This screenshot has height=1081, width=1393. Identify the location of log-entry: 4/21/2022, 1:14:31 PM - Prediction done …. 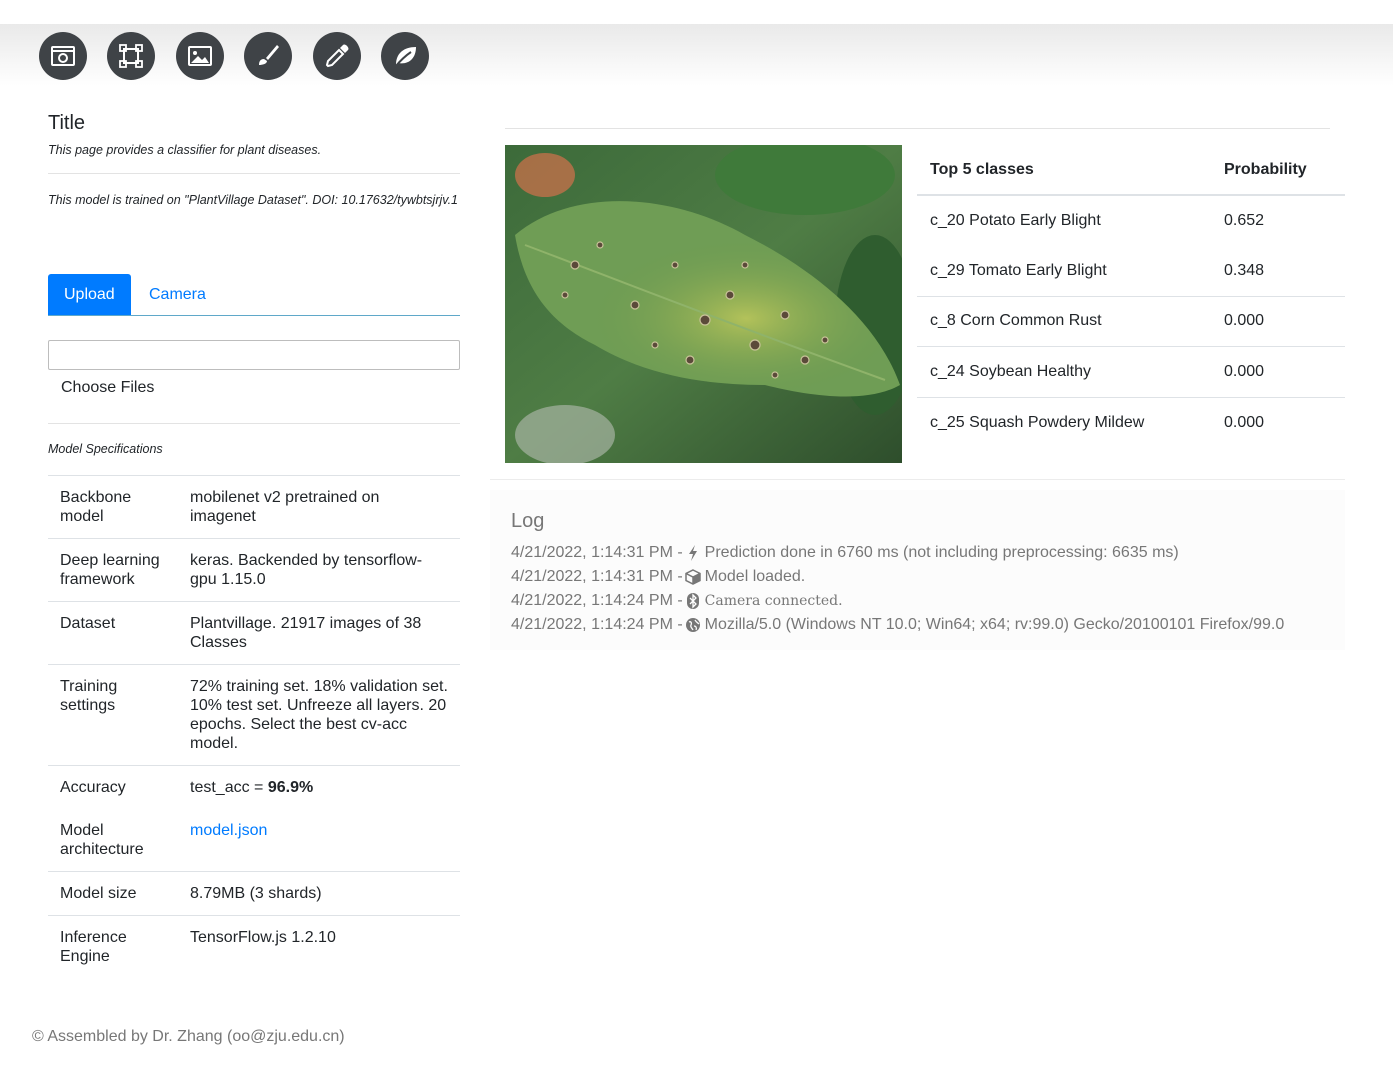
(917, 553).